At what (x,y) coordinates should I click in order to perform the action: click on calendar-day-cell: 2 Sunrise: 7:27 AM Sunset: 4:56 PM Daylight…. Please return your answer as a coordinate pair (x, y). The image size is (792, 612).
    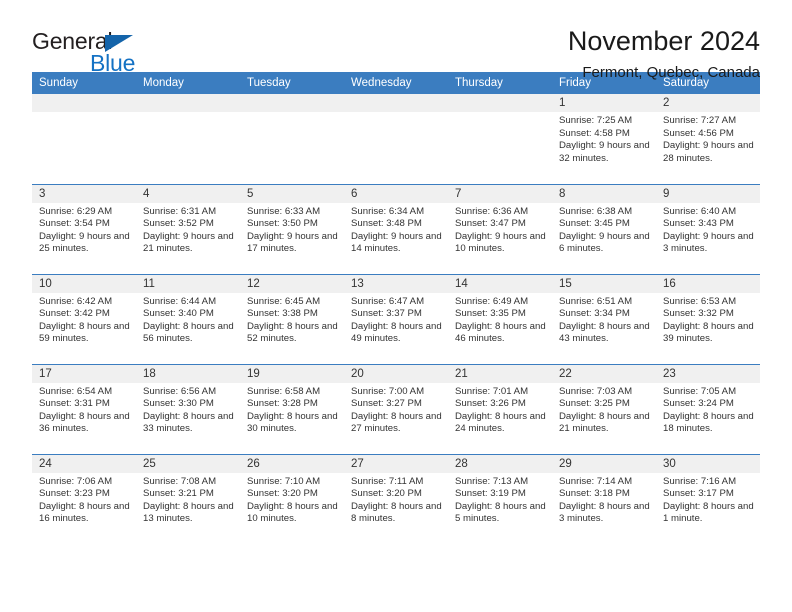
    Looking at the image, I should click on (708, 139).